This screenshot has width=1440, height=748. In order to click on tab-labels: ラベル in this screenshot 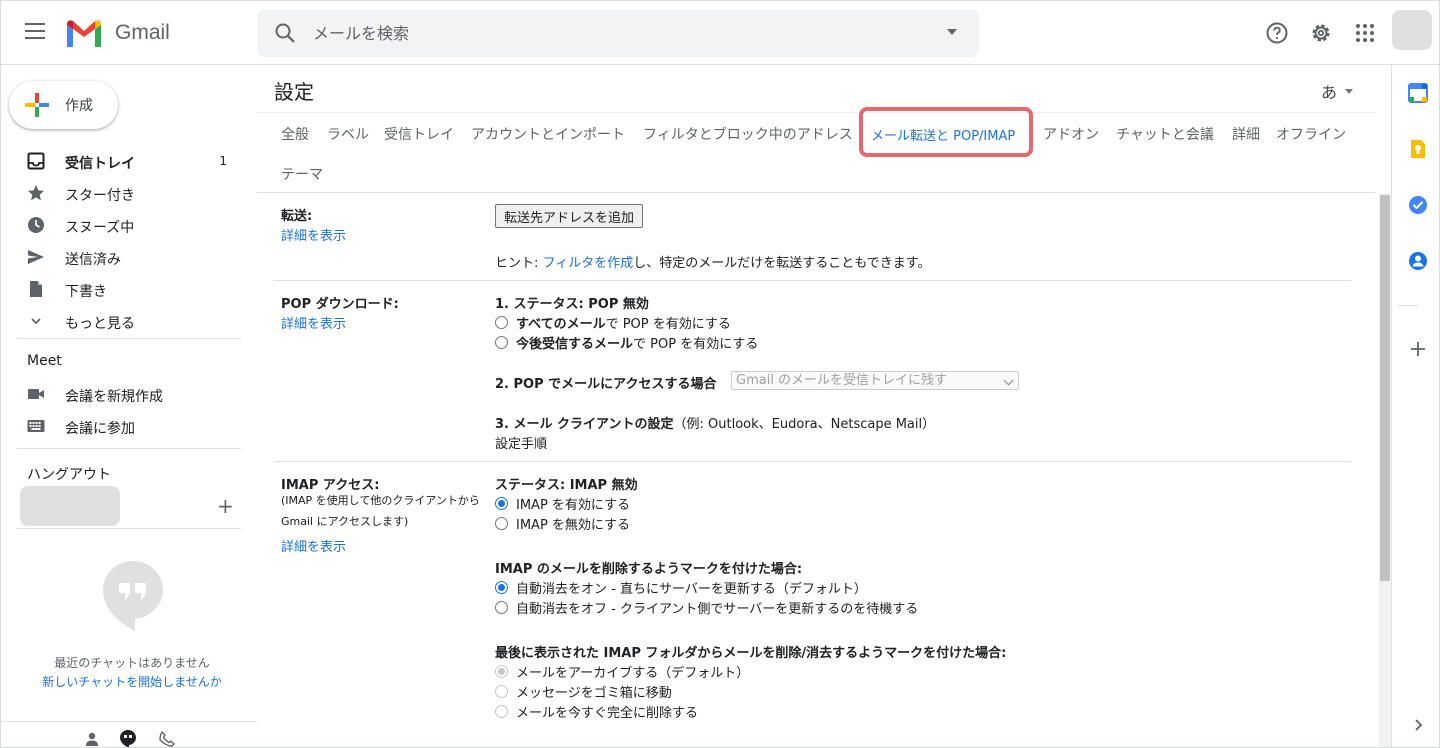, I will do `click(348, 134)`.